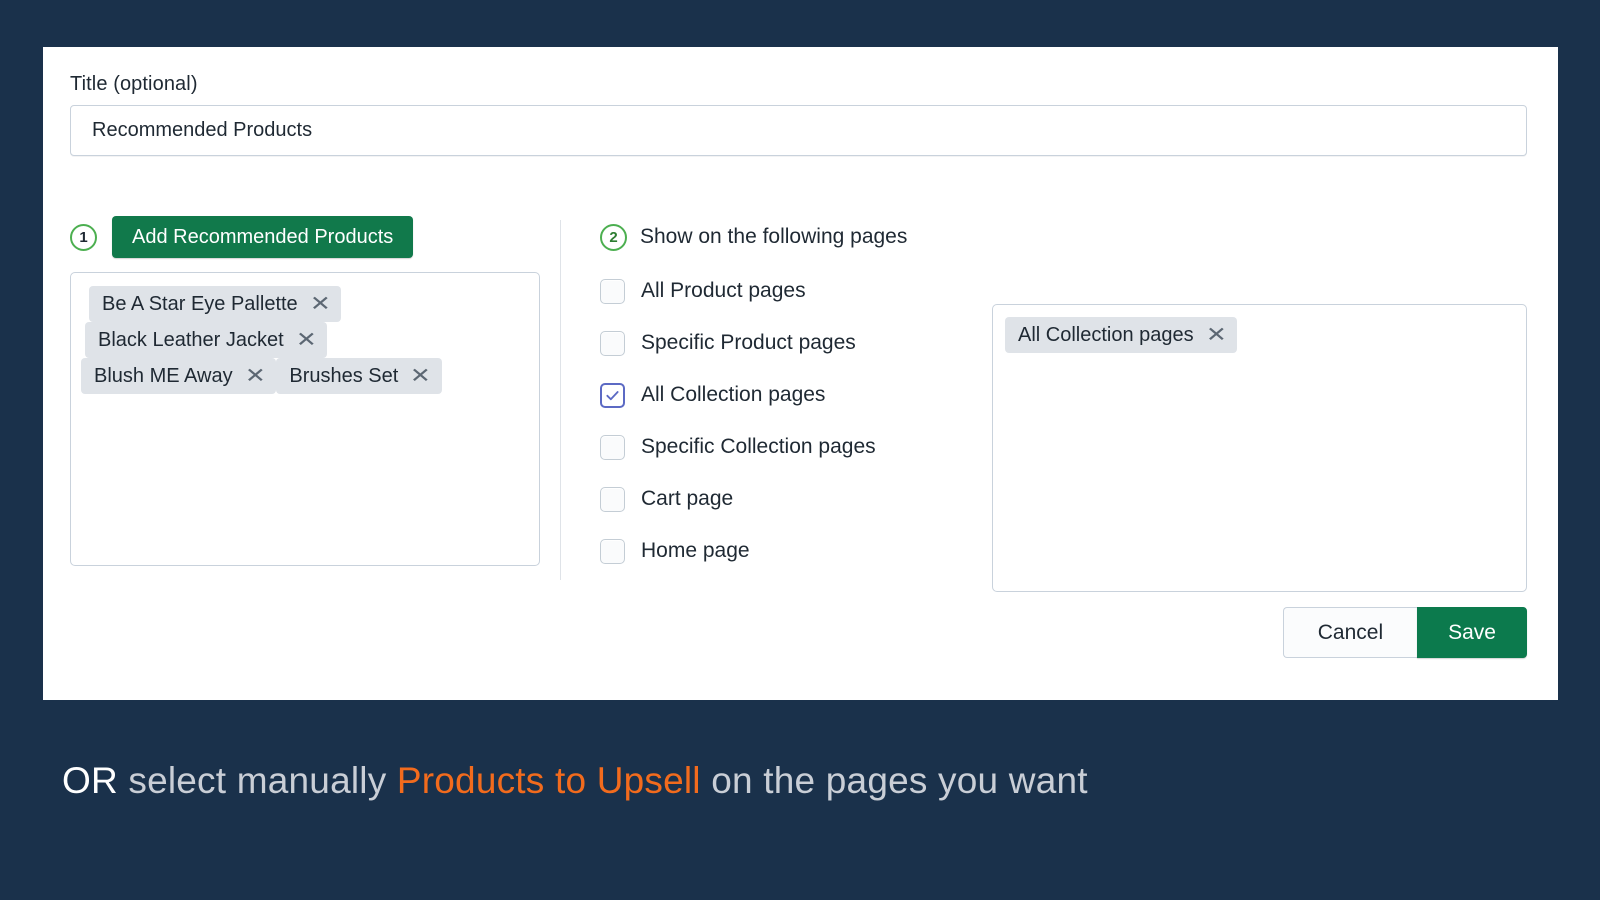  Describe the element at coordinates (695, 550) in the screenshot. I see `checkbox-label: Home page` at that location.